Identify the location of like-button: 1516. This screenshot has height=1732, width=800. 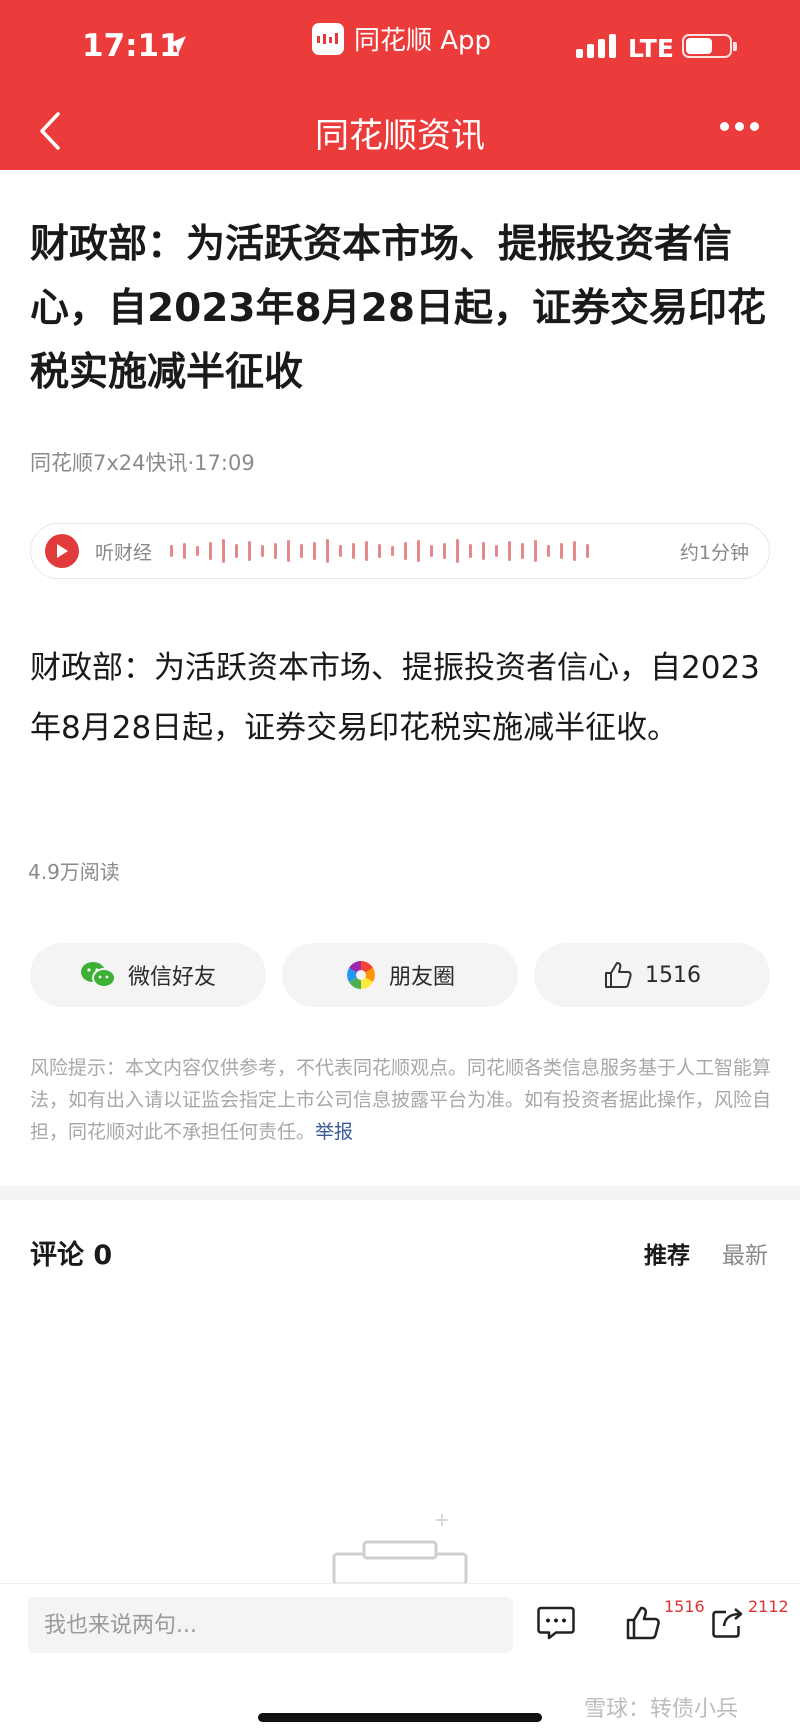
(652, 975).